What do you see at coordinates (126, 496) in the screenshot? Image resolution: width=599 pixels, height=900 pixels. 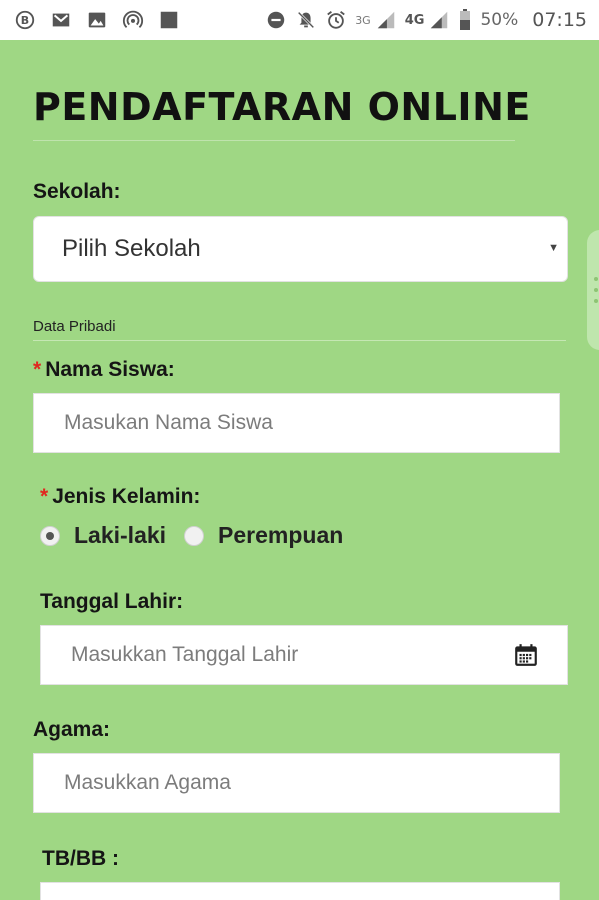 I see `gender-label-text: Jenis Kelamin:` at bounding box center [126, 496].